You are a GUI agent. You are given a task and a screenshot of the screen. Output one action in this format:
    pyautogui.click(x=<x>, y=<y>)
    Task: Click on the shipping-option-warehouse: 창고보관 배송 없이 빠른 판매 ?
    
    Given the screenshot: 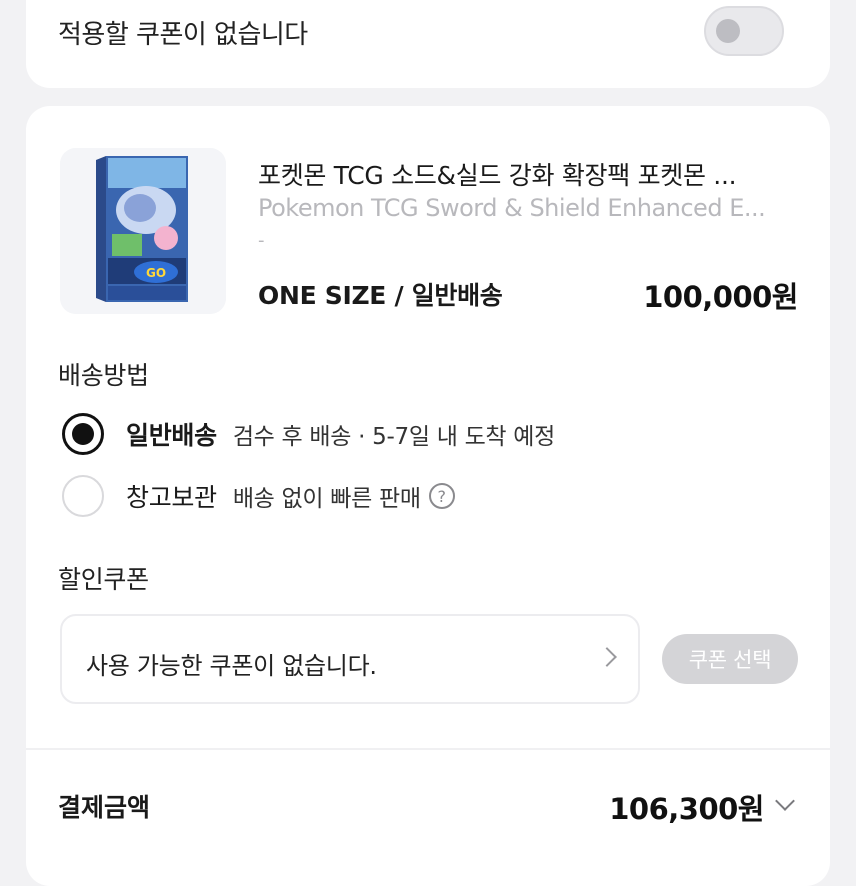 What is the action you would take?
    pyautogui.click(x=258, y=496)
    